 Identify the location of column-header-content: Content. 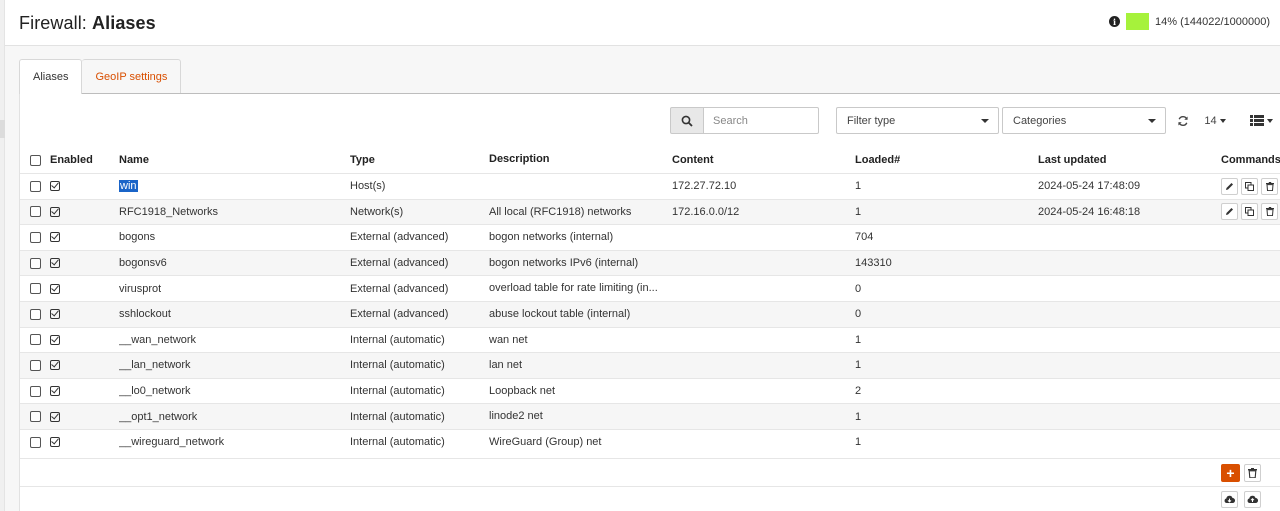
(693, 160).